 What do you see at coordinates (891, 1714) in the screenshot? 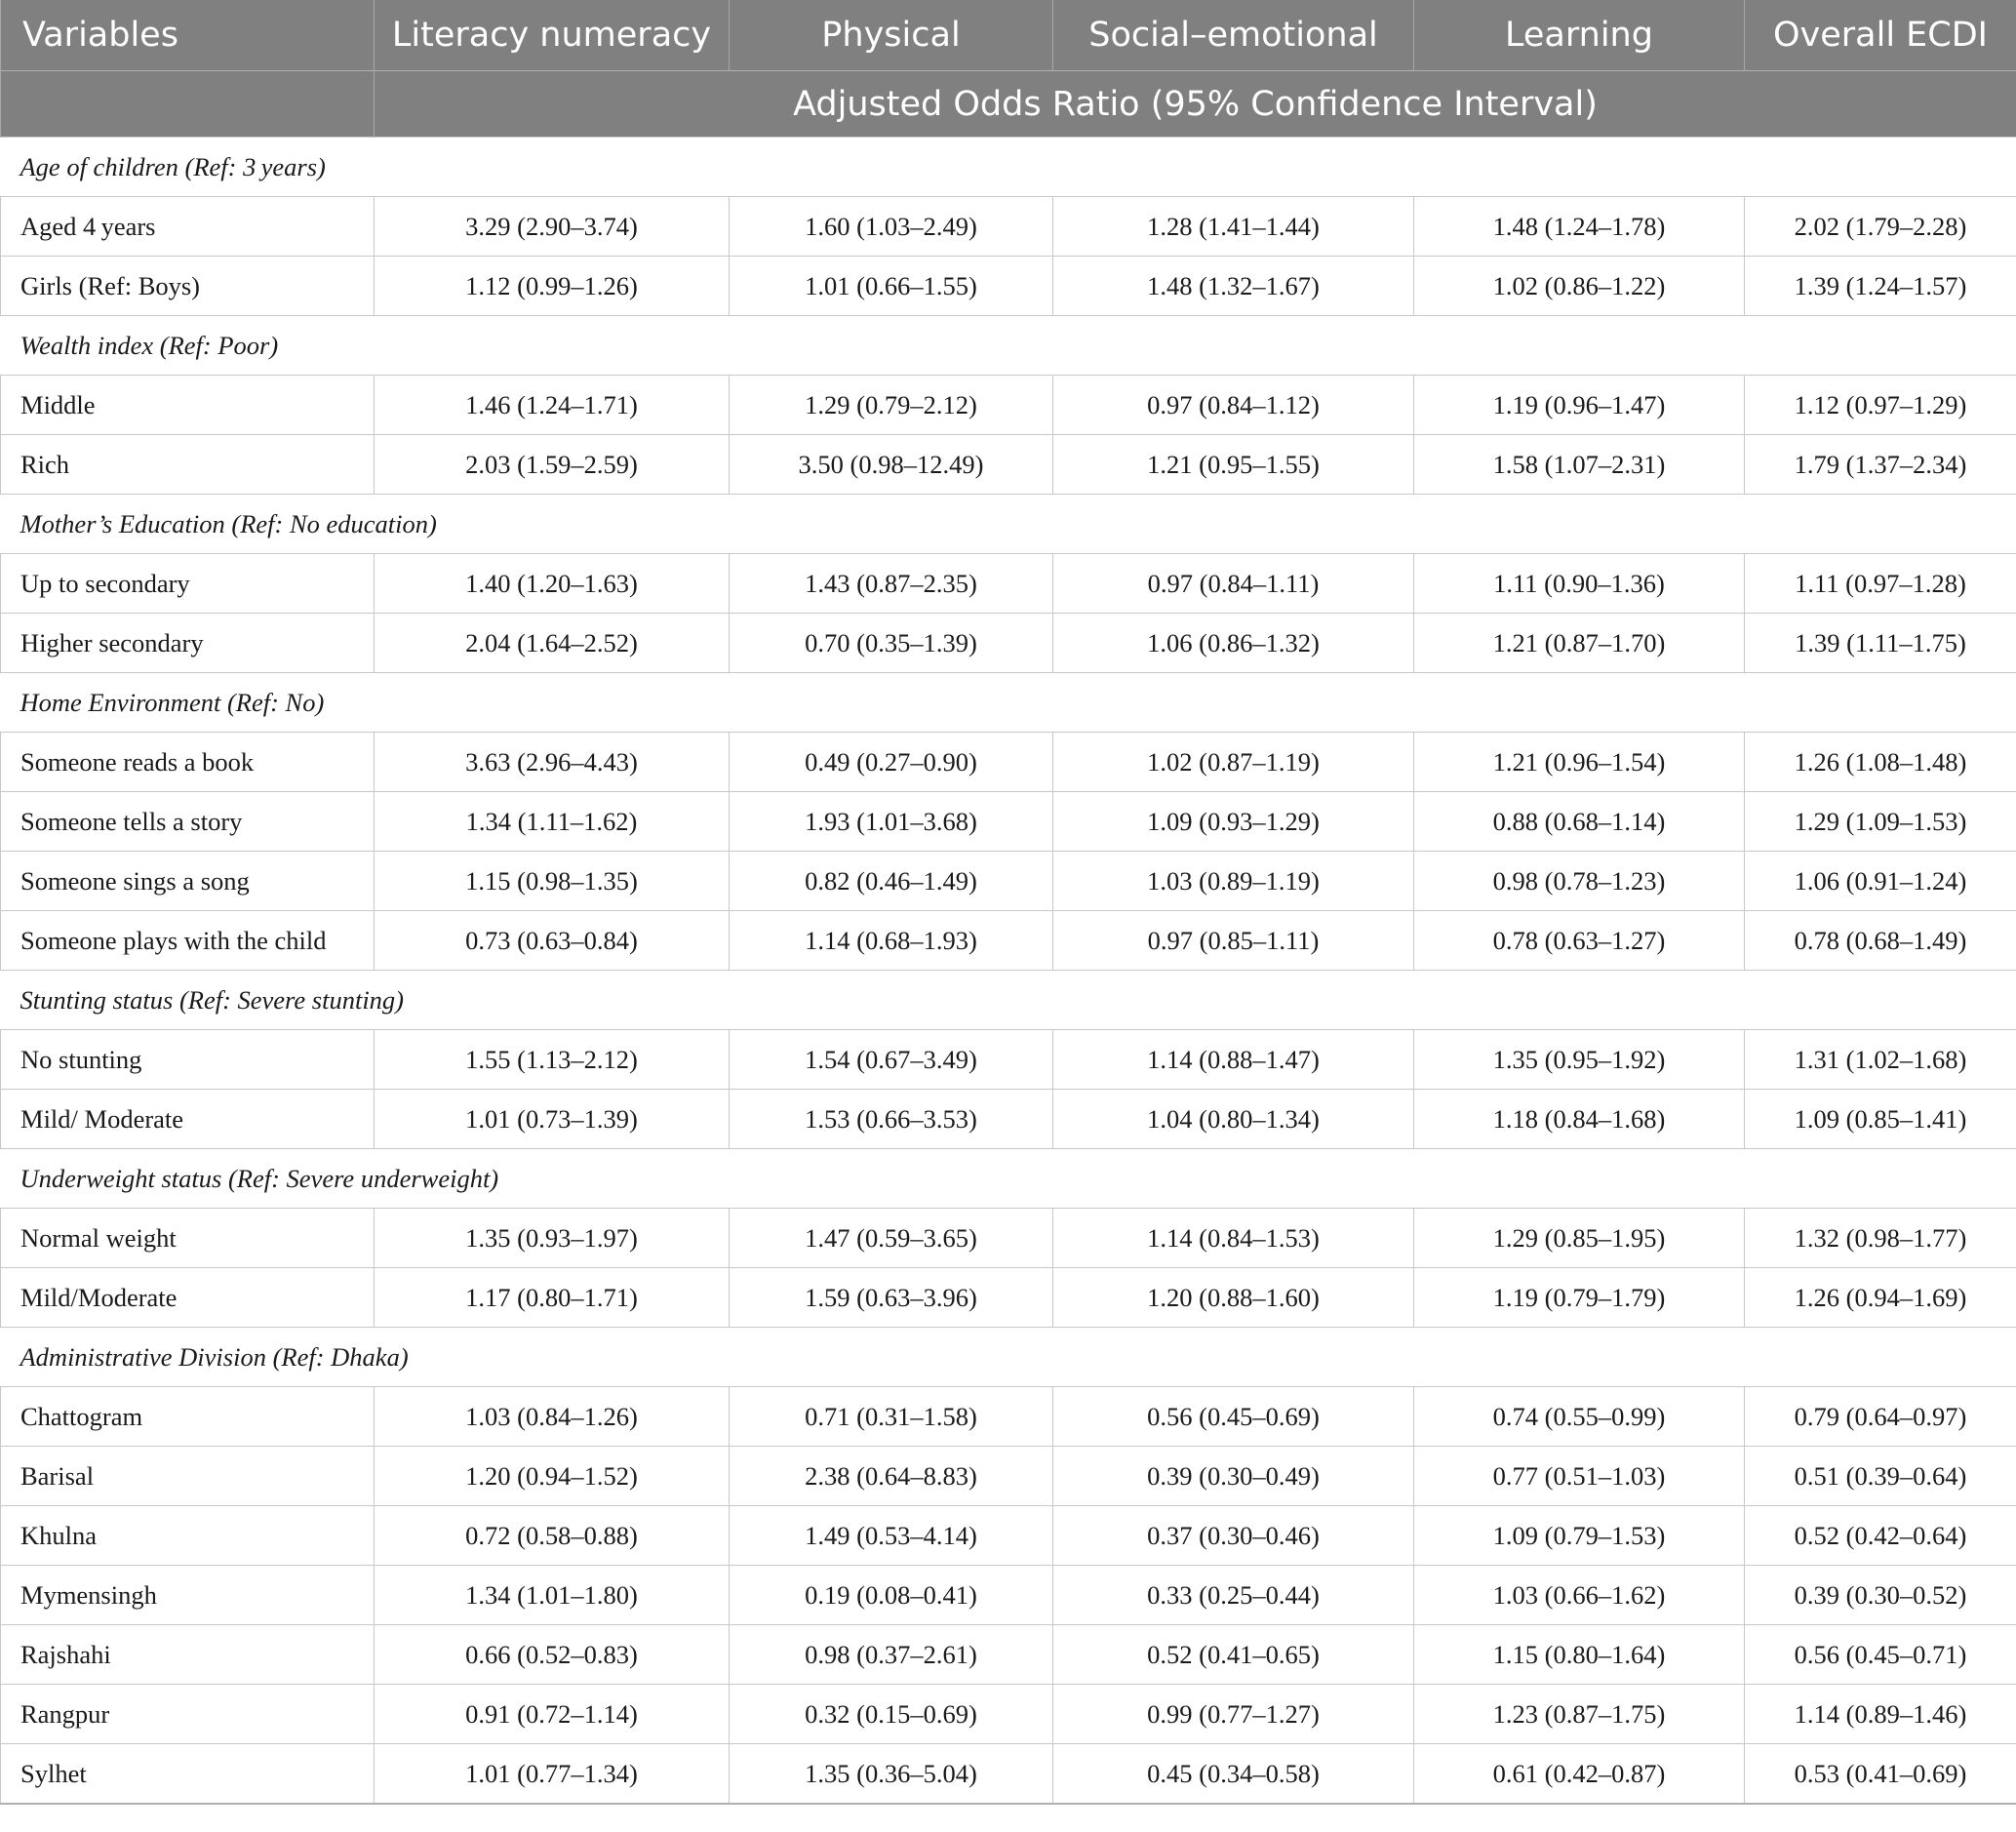
I see `table-cell: 0.32 (0.15–0.69)` at bounding box center [891, 1714].